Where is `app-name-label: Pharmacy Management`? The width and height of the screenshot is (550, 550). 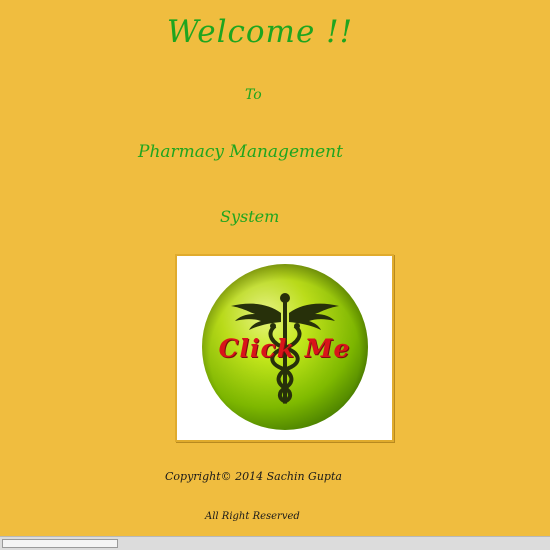
app-name-label: Pharmacy Management is located at coordinates (240, 152).